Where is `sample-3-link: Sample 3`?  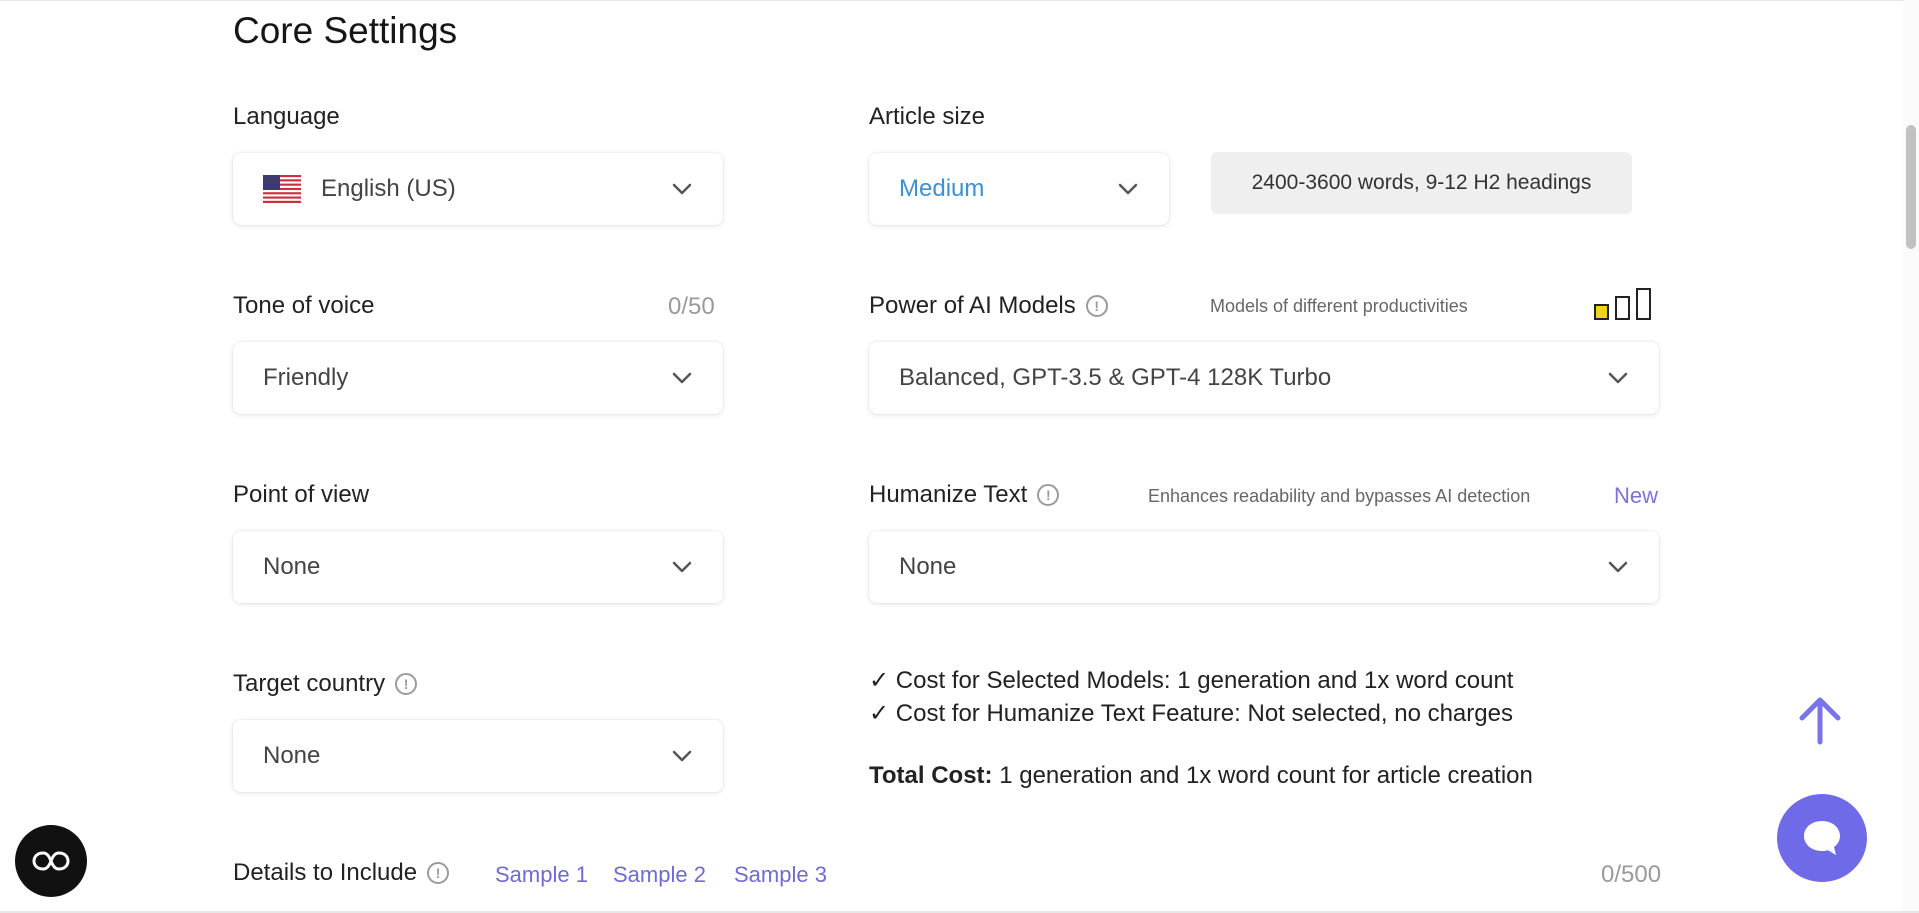 sample-3-link: Sample 3 is located at coordinates (780, 875).